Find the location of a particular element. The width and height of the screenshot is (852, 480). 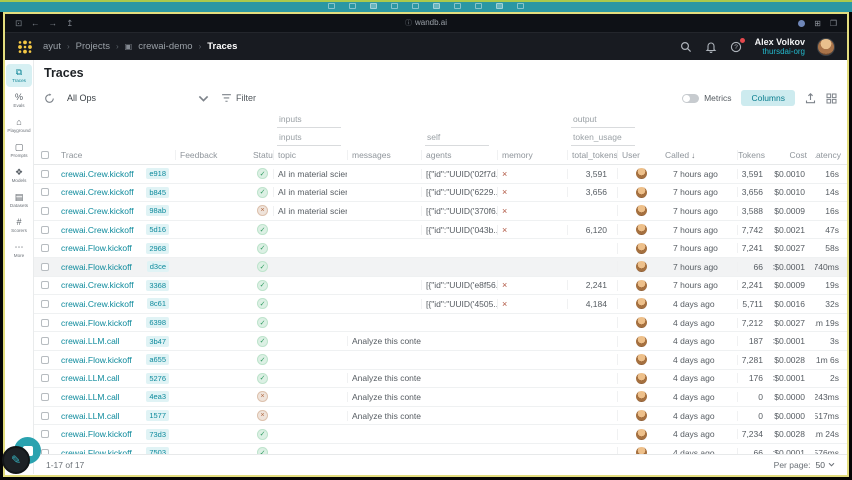

search-icon is located at coordinates (686, 46).